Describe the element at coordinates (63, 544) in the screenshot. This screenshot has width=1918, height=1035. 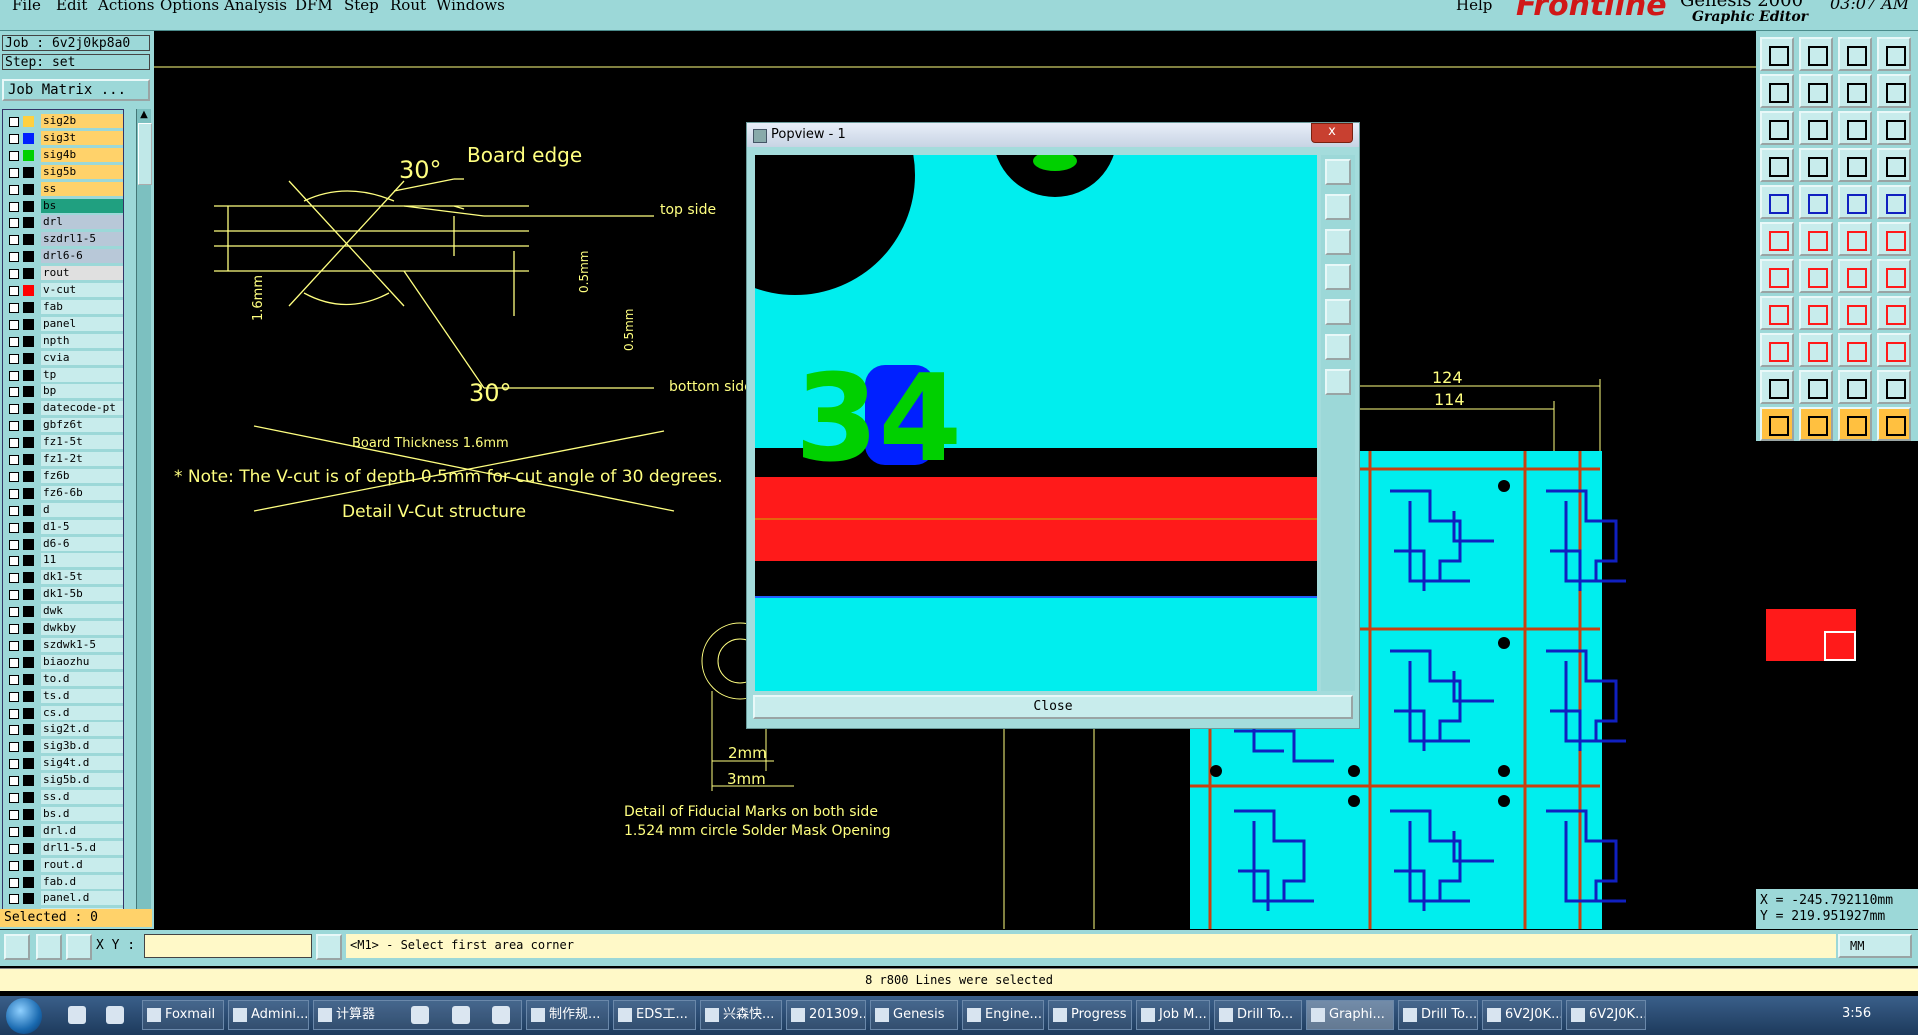
I see `layer-row: d6-6` at that location.